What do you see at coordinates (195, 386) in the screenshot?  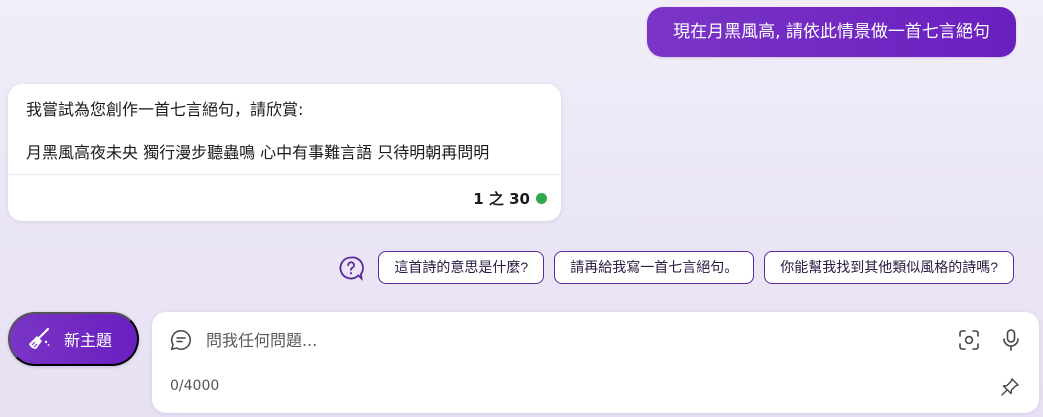 I see `character-count: 0/4000` at bounding box center [195, 386].